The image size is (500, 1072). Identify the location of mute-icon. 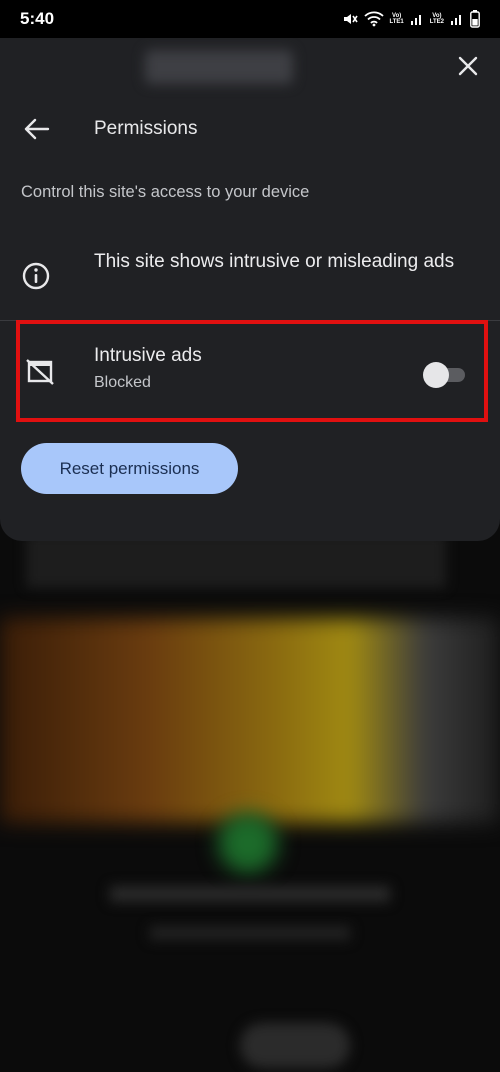
(350, 19).